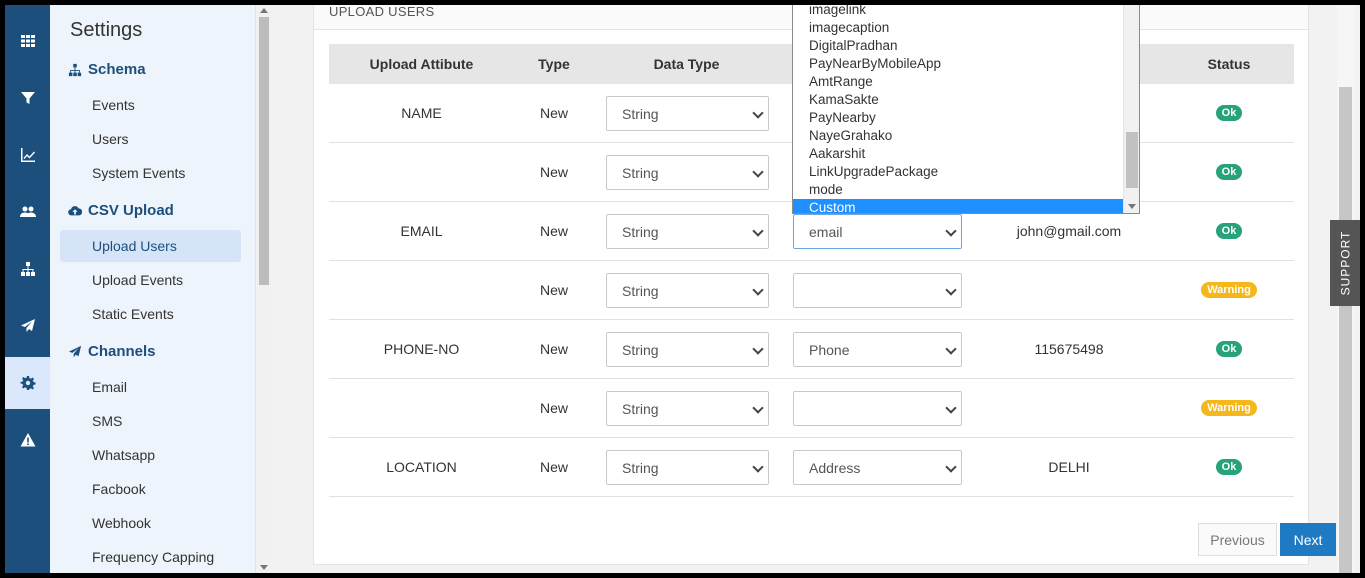  What do you see at coordinates (382, 12) in the screenshot?
I see `card-title: UPLOAD USERS` at bounding box center [382, 12].